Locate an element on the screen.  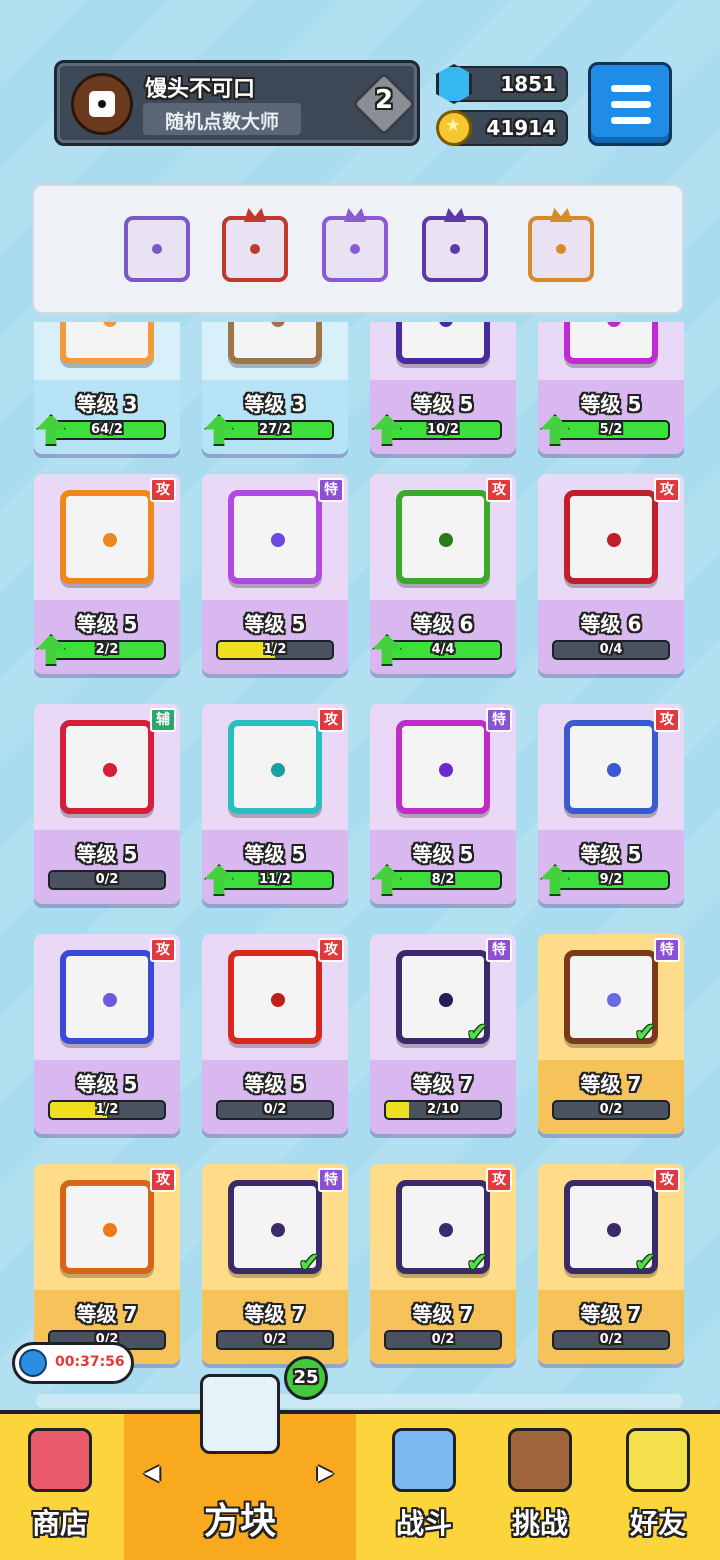
upgrade-progress-bar: 2/2 is located at coordinates (107, 650).